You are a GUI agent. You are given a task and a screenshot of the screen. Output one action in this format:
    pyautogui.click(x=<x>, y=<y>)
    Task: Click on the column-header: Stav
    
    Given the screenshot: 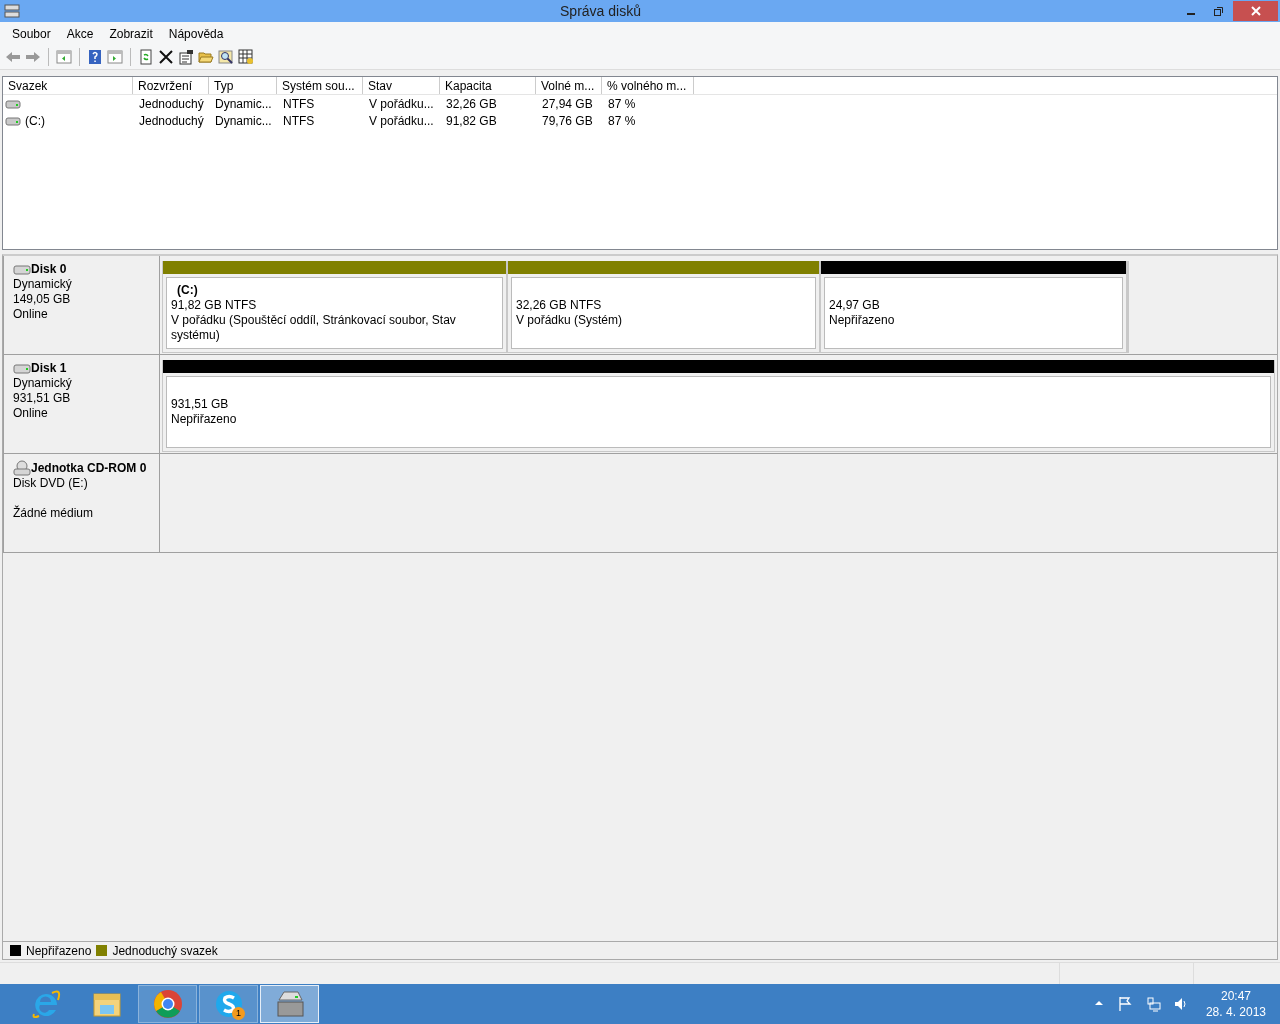 What is the action you would take?
    pyautogui.click(x=401, y=85)
    